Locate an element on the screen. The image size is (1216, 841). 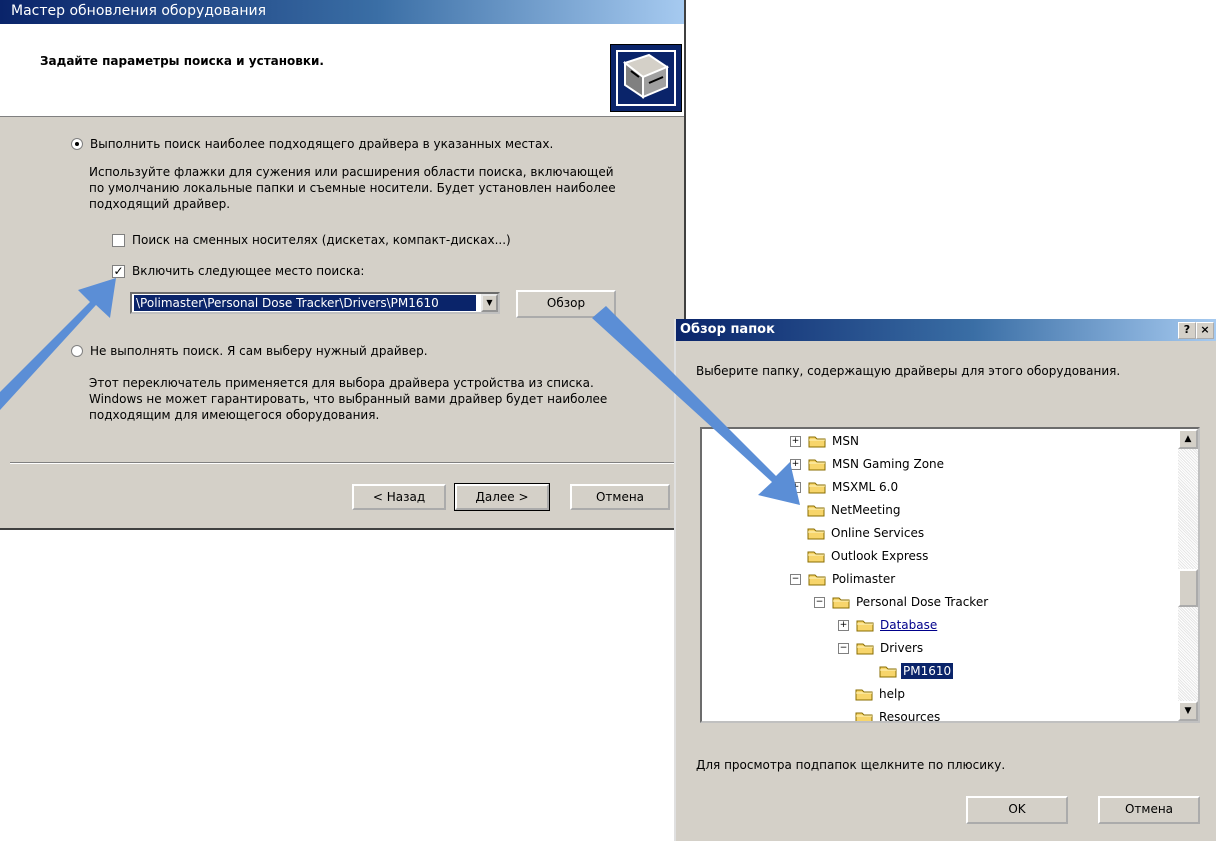
tree-node: help is located at coordinates (872, 694).